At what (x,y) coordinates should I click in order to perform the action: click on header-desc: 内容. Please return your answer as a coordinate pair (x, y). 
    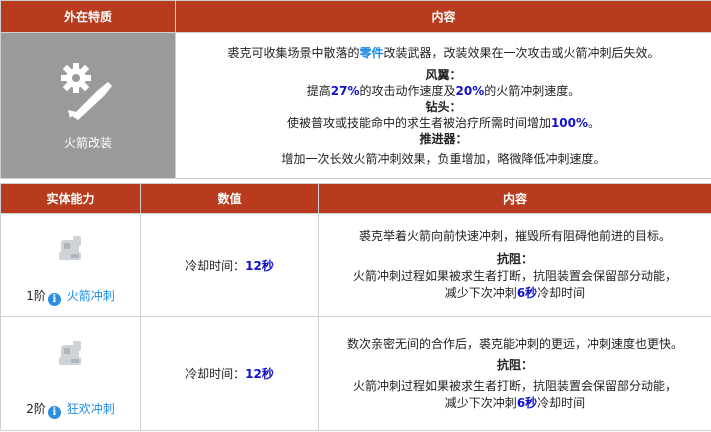
    Looking at the image, I should click on (514, 198).